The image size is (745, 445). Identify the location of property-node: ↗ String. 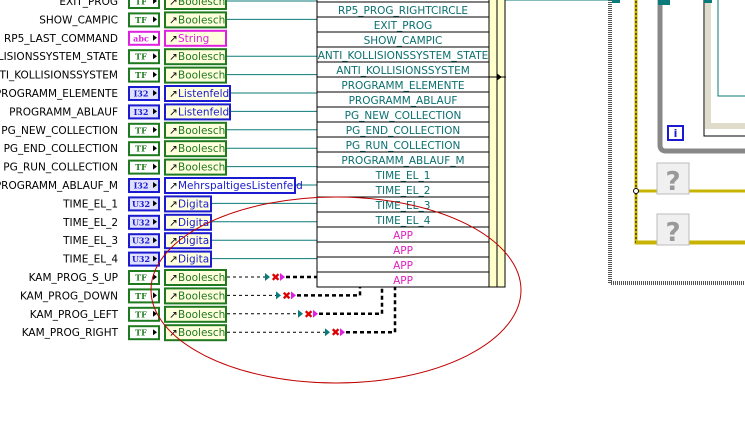
(195, 38).